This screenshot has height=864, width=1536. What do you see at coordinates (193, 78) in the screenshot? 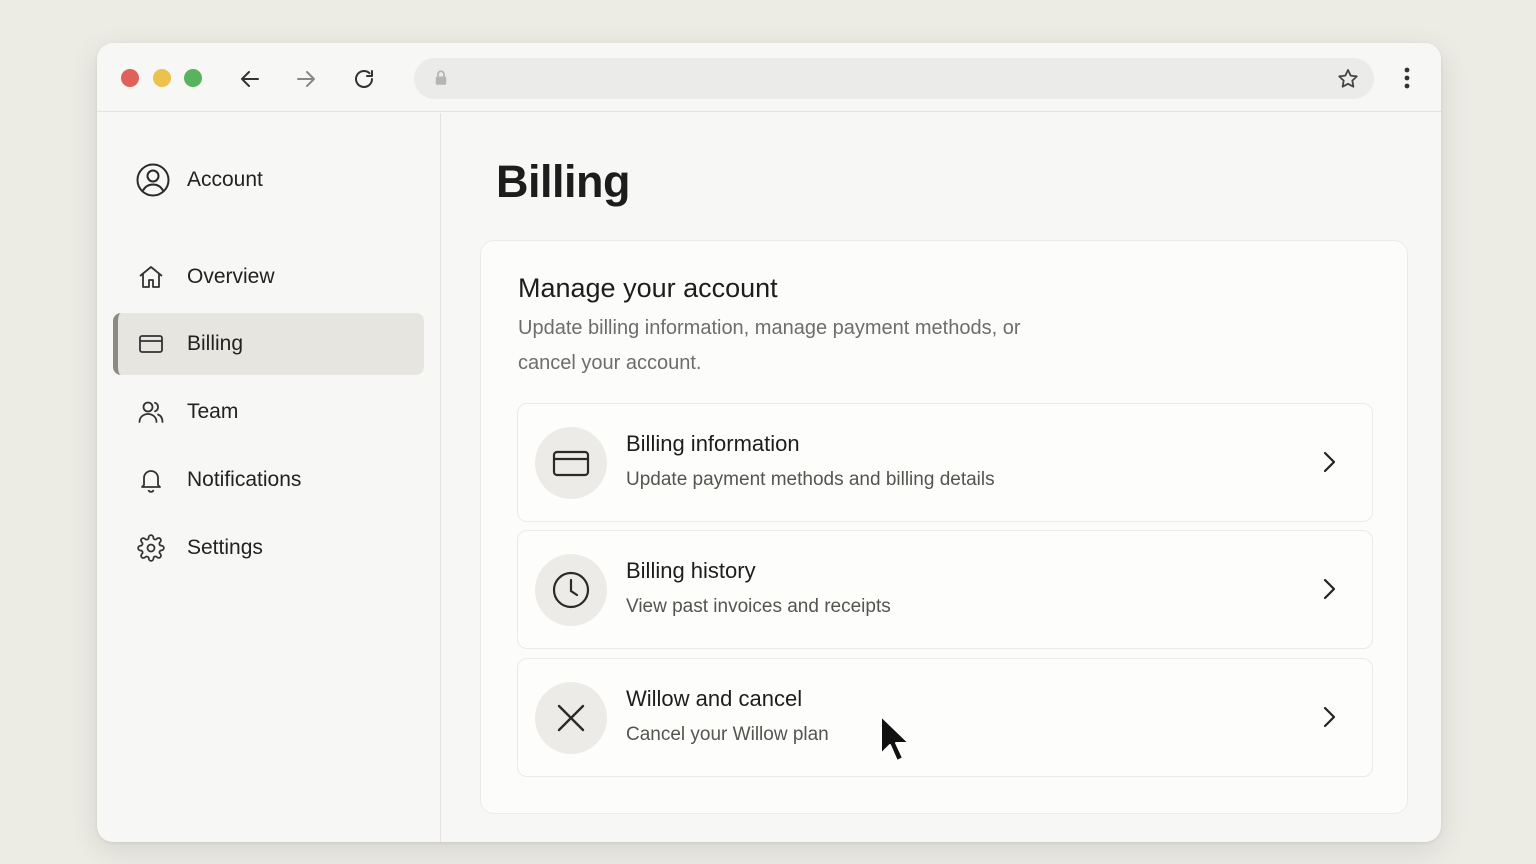
I see `maximize-window-button` at bounding box center [193, 78].